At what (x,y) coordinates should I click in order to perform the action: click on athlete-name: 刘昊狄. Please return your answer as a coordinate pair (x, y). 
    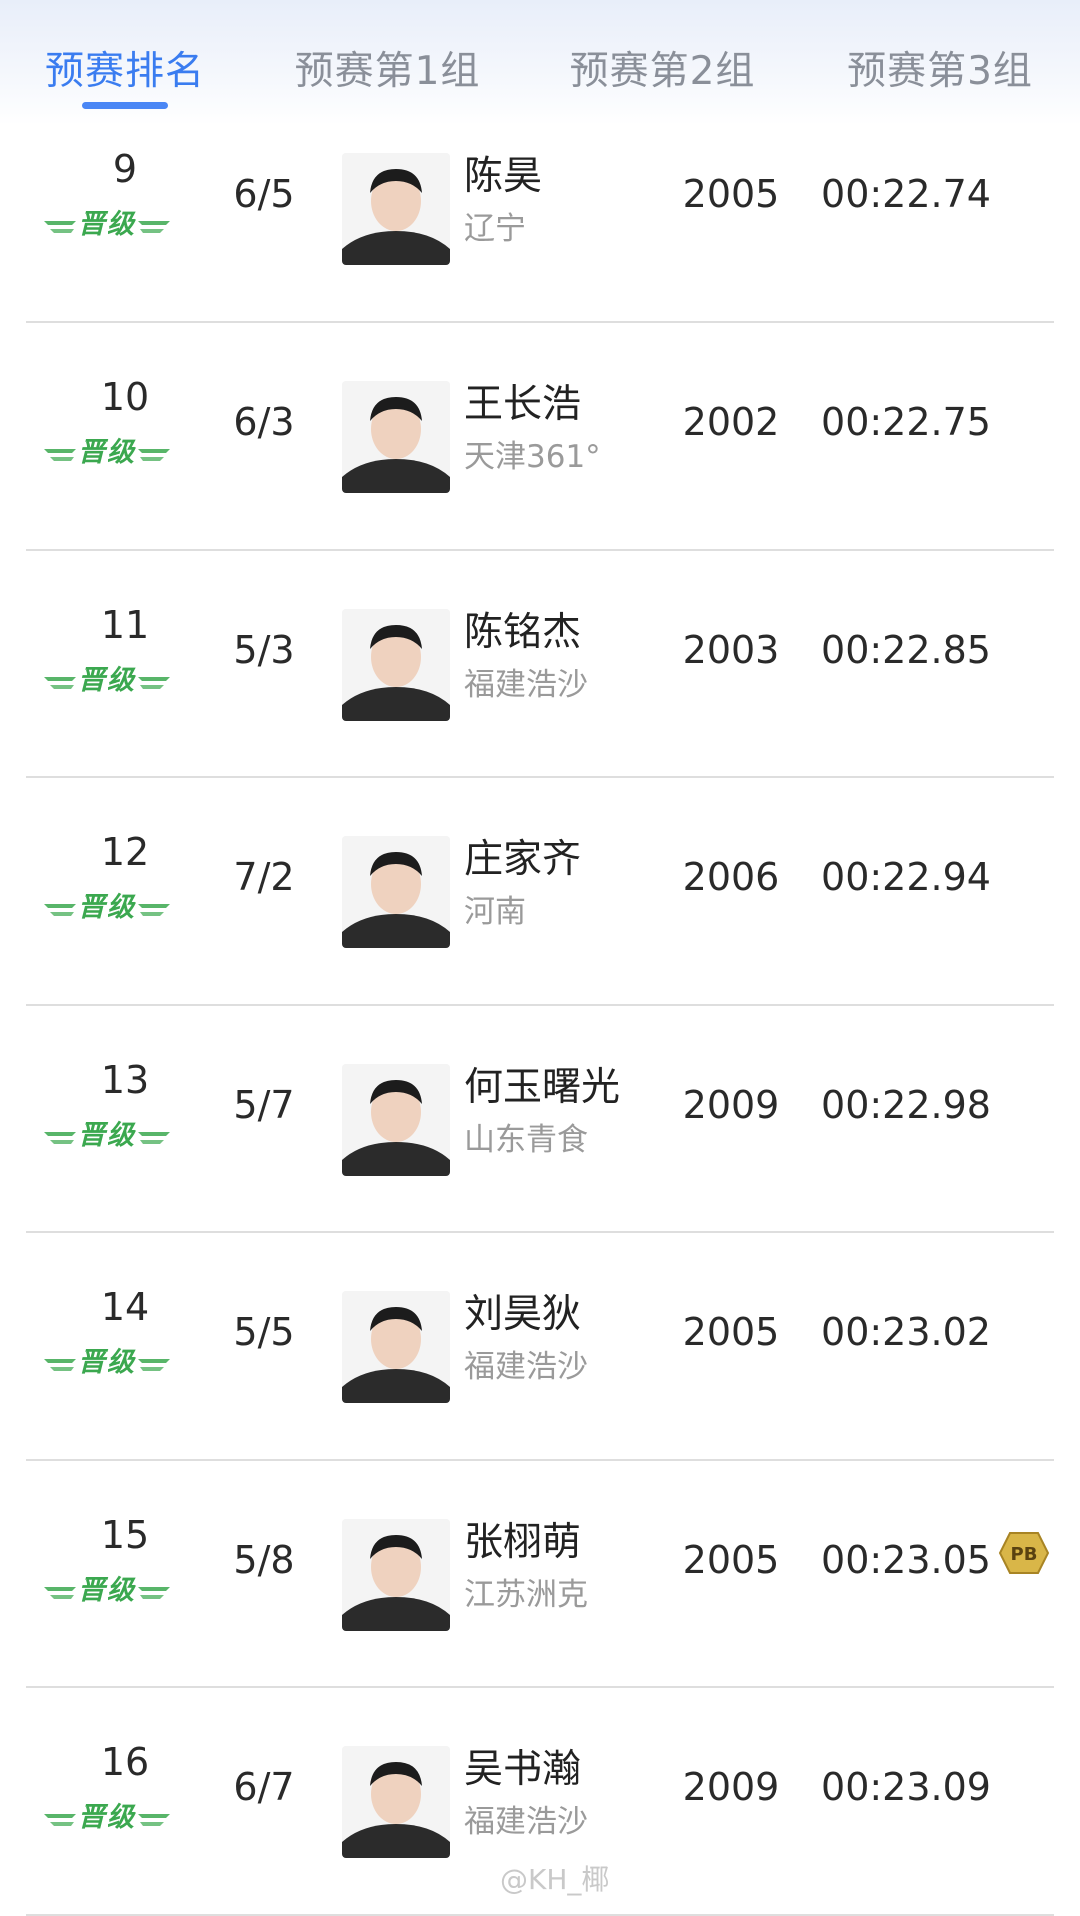
    Looking at the image, I should click on (523, 1314).